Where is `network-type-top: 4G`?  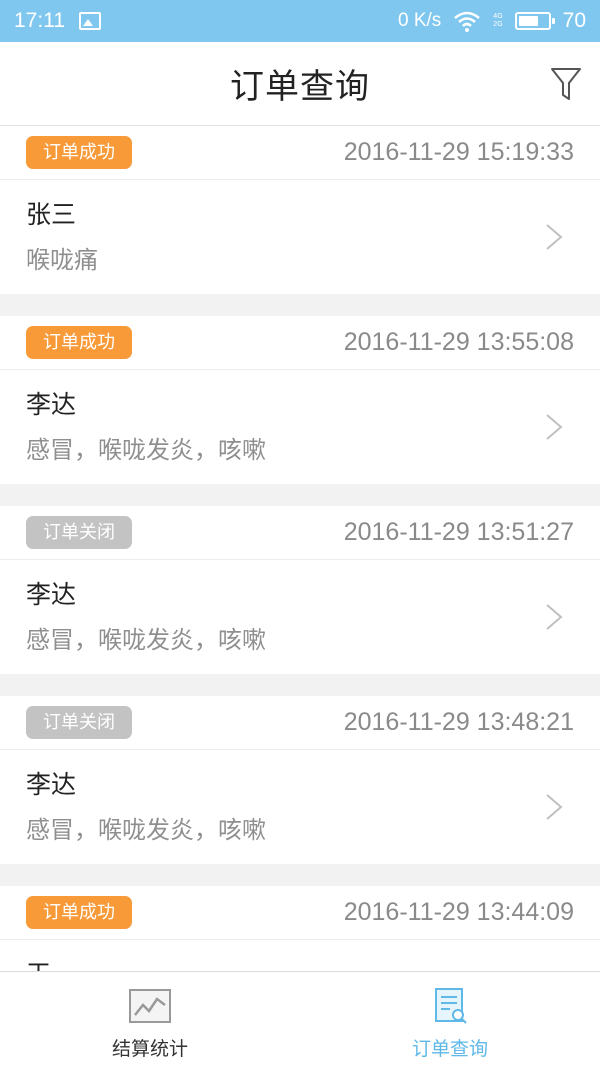
network-type-top: 4G is located at coordinates (498, 16).